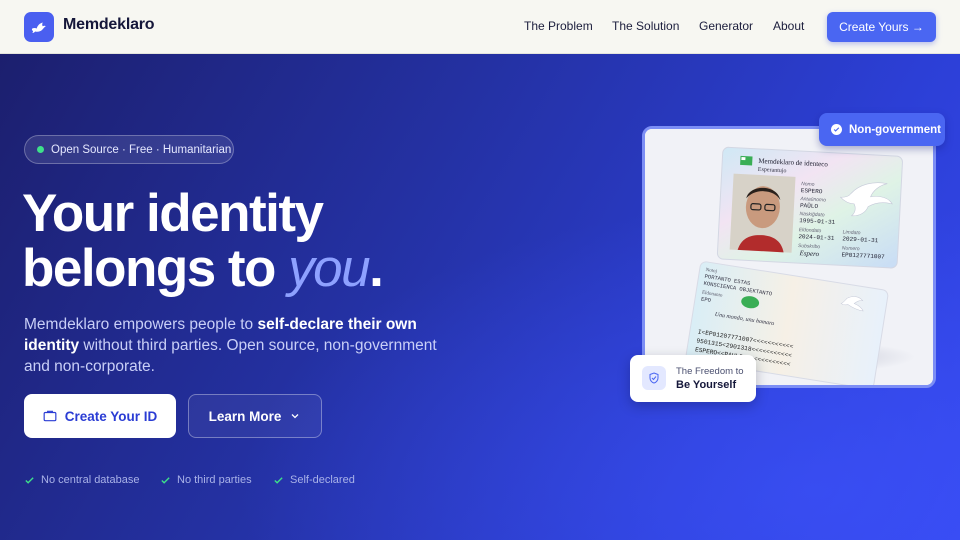 Image resolution: width=960 pixels, height=540 pixels. What do you see at coordinates (808, 253) in the screenshot?
I see `signature: Espero` at bounding box center [808, 253].